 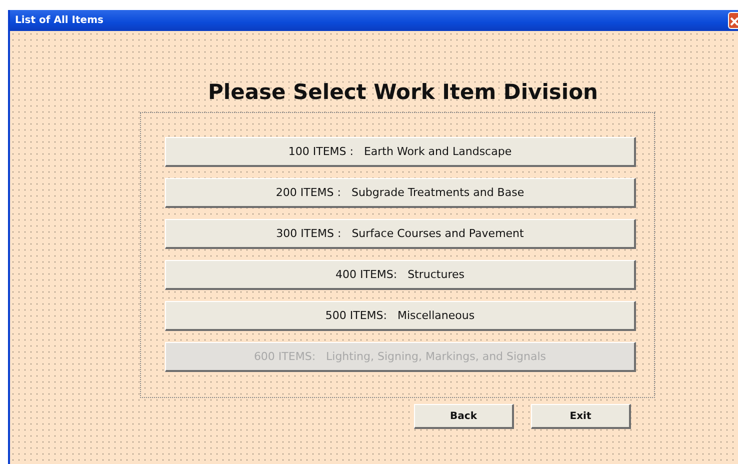 I want to click on division-button: 300 ITEMS : Surface Courses and Pavement, so click(x=400, y=234).